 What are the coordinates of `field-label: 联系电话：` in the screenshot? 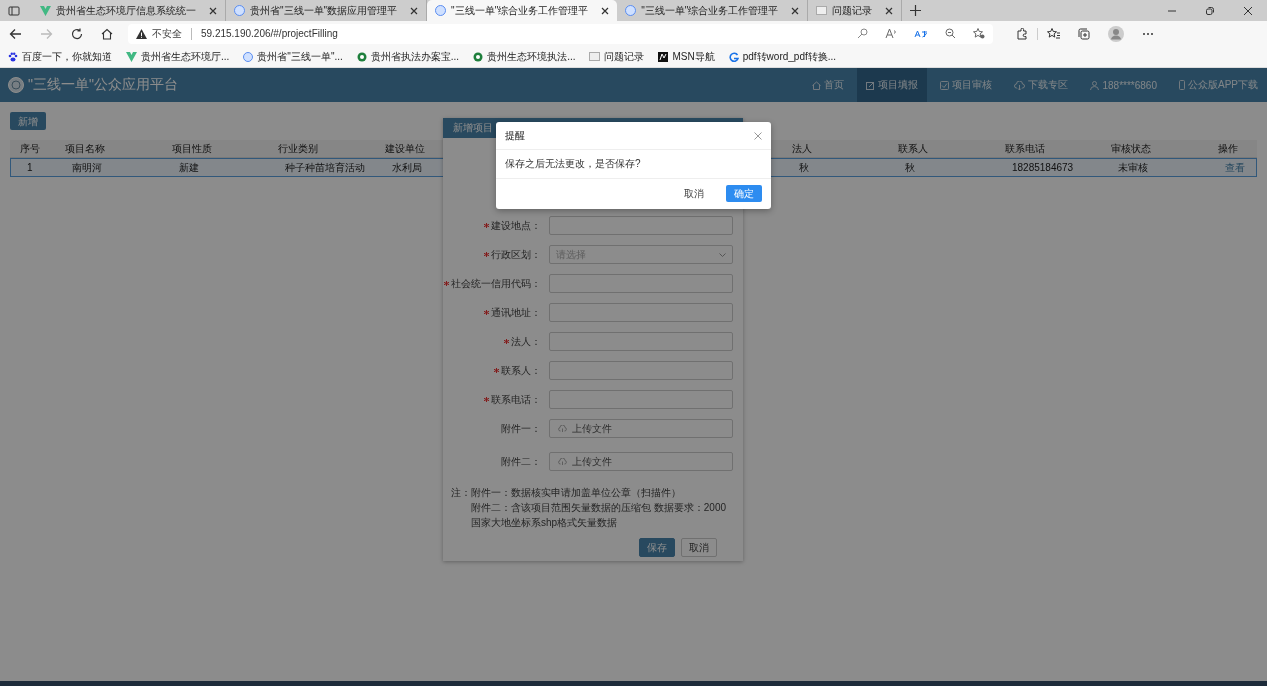 It's located at (516, 399).